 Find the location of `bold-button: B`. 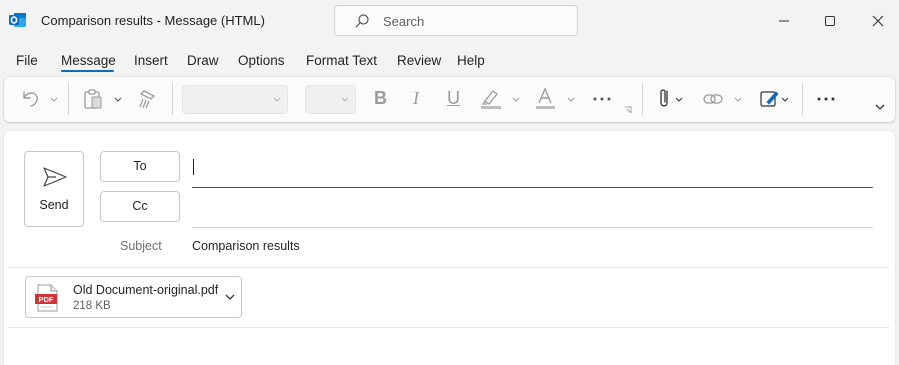

bold-button: B is located at coordinates (380, 98).